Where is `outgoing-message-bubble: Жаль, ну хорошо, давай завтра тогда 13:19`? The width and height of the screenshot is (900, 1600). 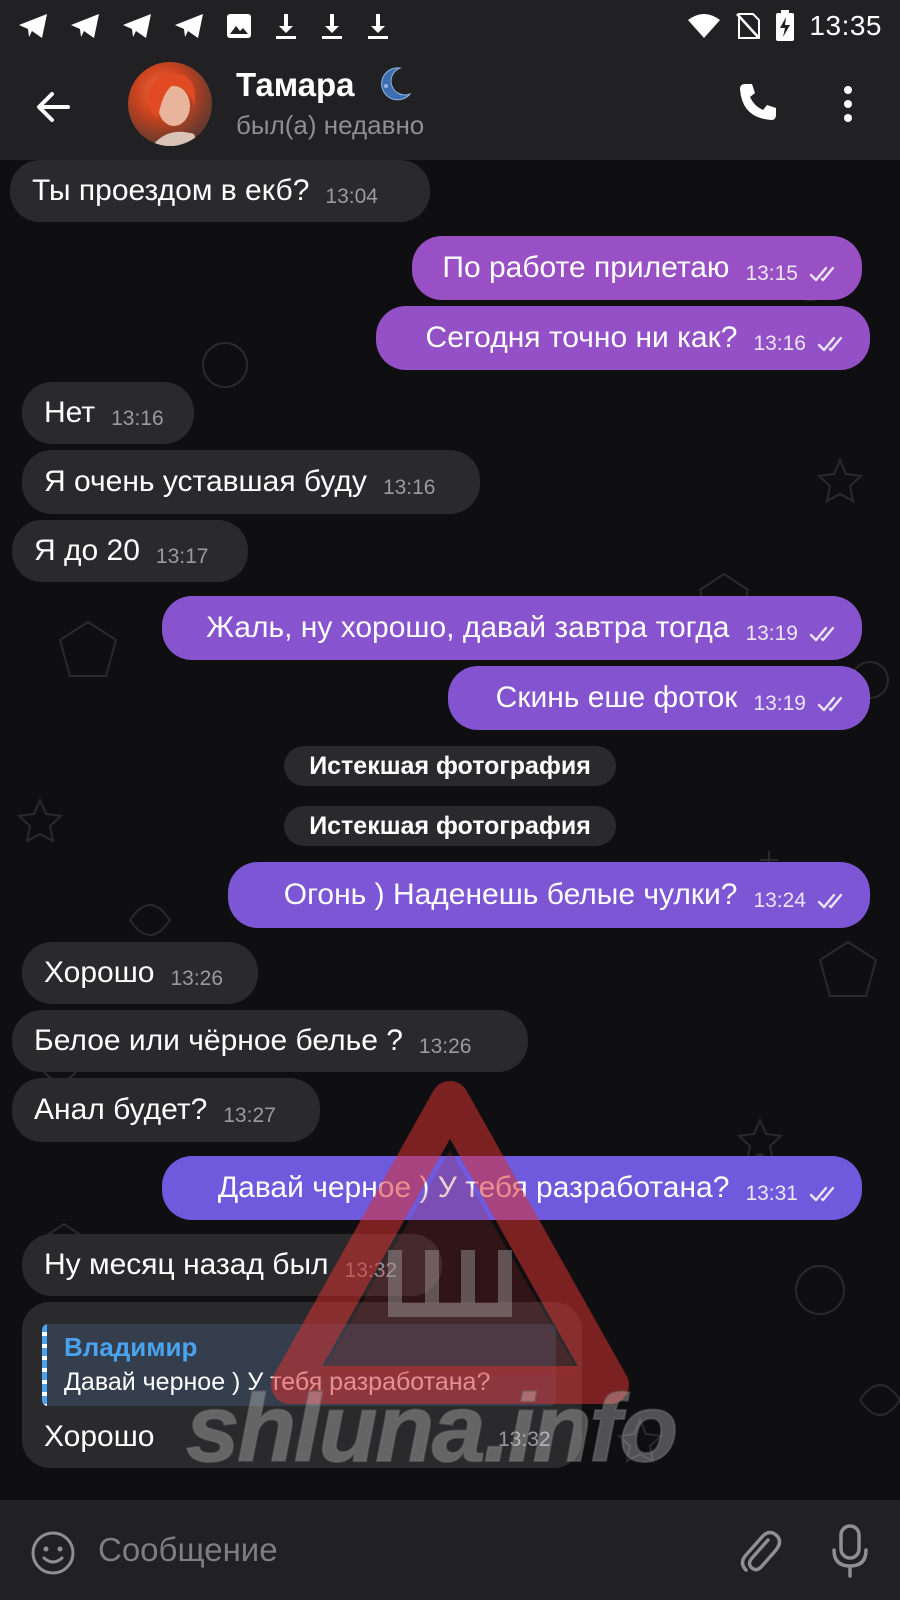
outgoing-message-bubble: Жаль, ну хорошо, давай завтра тогда 13:19 is located at coordinates (512, 628).